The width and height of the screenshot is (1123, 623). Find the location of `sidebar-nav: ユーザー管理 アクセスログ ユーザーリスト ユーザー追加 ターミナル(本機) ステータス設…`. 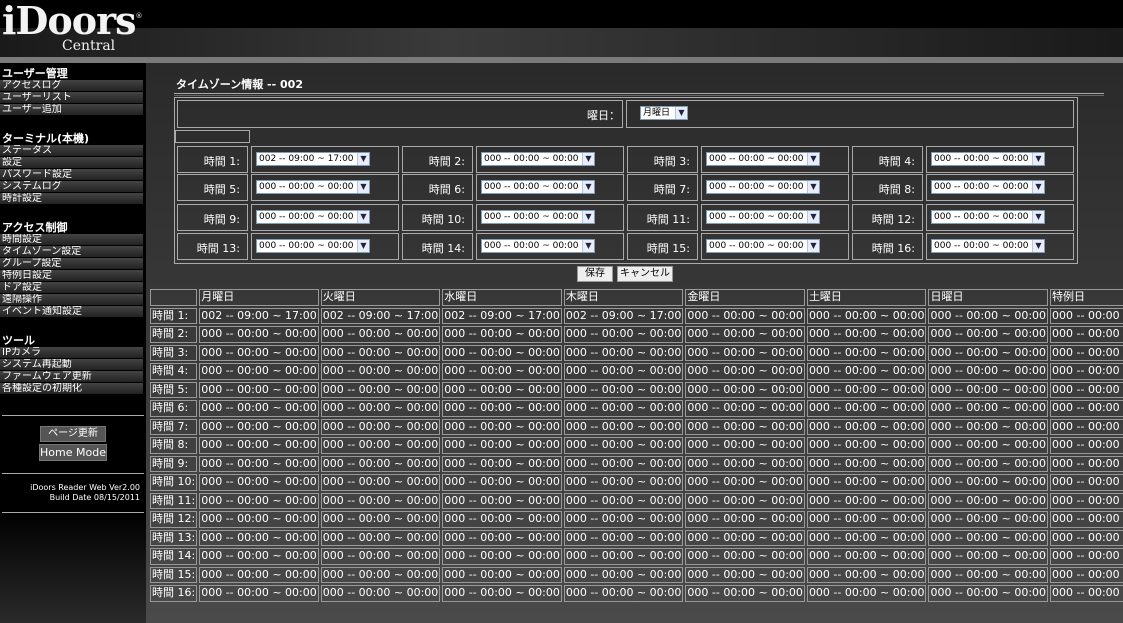

sidebar-nav: ユーザー管理 アクセスログ ユーザーリスト ユーザー追加 ターミナル(本機) ステータス設… is located at coordinates (73, 231).